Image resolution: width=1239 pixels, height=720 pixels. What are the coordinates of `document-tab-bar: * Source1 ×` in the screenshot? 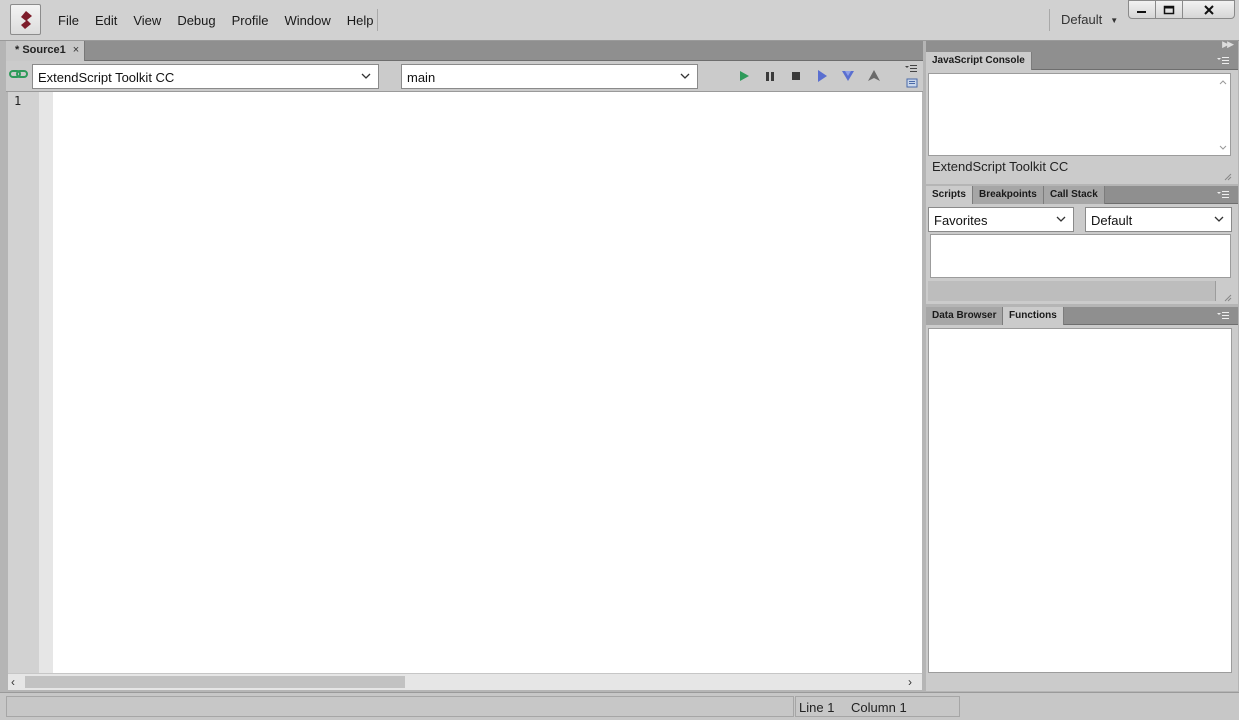 It's located at (464, 51).